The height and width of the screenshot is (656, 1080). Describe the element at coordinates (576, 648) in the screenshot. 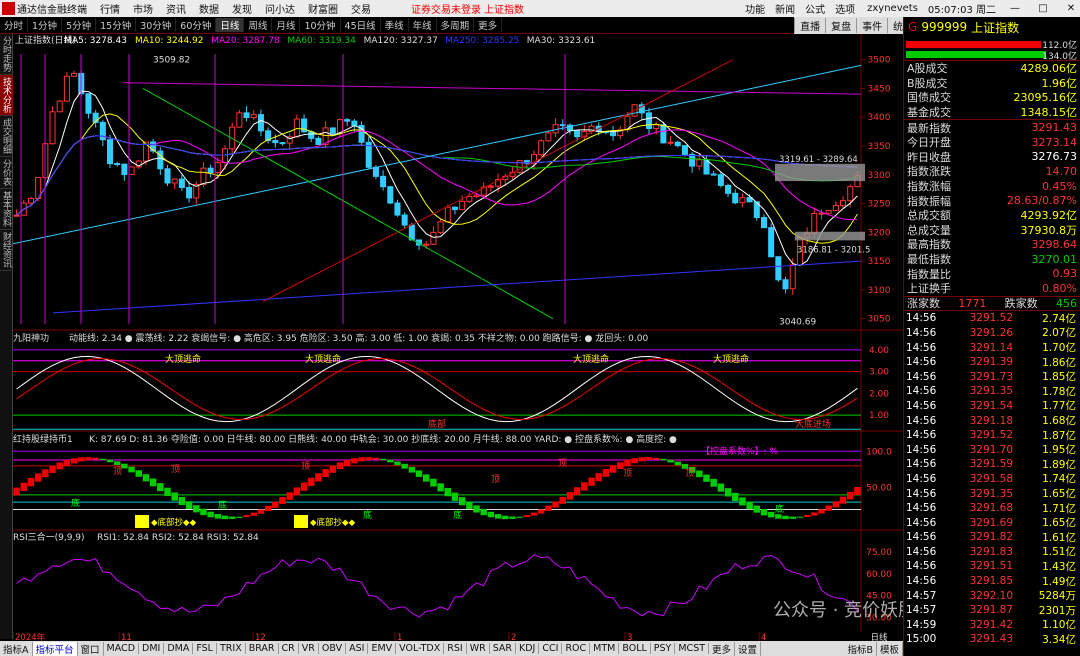

I see `indicator-tab-20: ROC` at that location.